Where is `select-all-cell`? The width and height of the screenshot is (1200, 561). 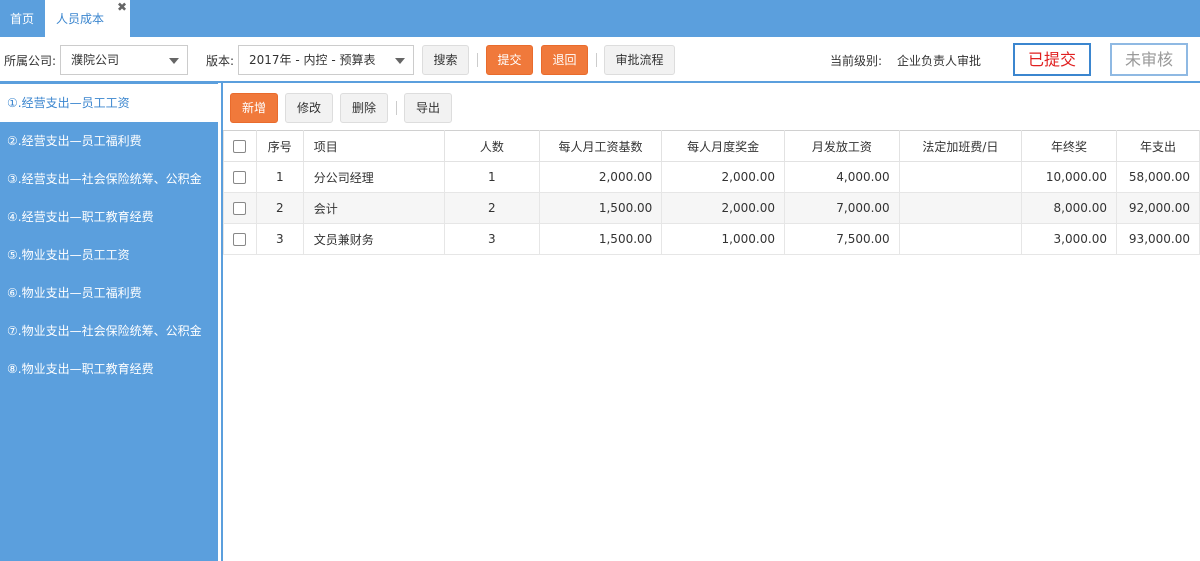
select-all-cell is located at coordinates (240, 146).